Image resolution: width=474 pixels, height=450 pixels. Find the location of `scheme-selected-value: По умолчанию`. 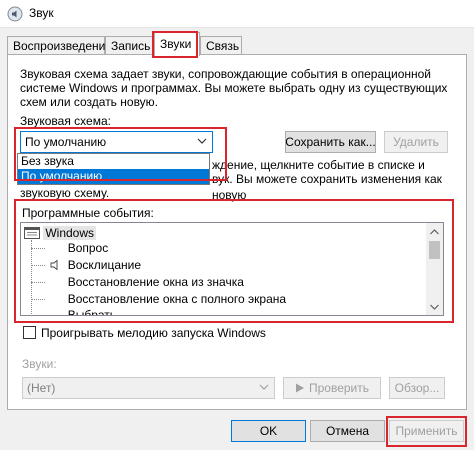

scheme-selected-value: По умолчанию is located at coordinates (66, 142).